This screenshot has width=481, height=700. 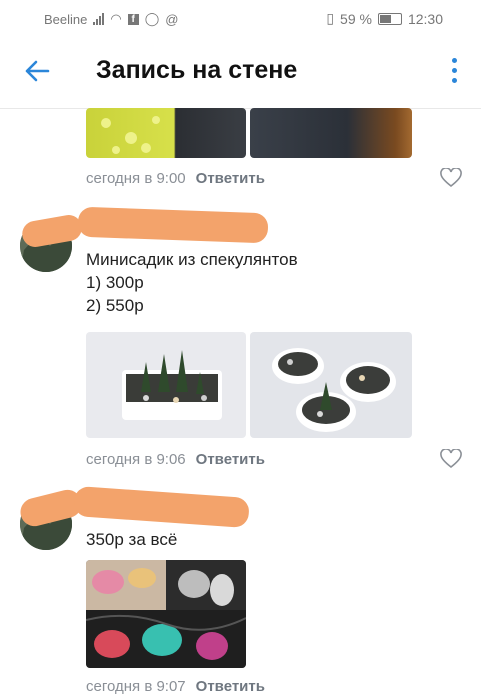 I want to click on status-bar: Beeline ◠ f ◯ @ ▯ 59 % 12:30, so click(x=240, y=19).